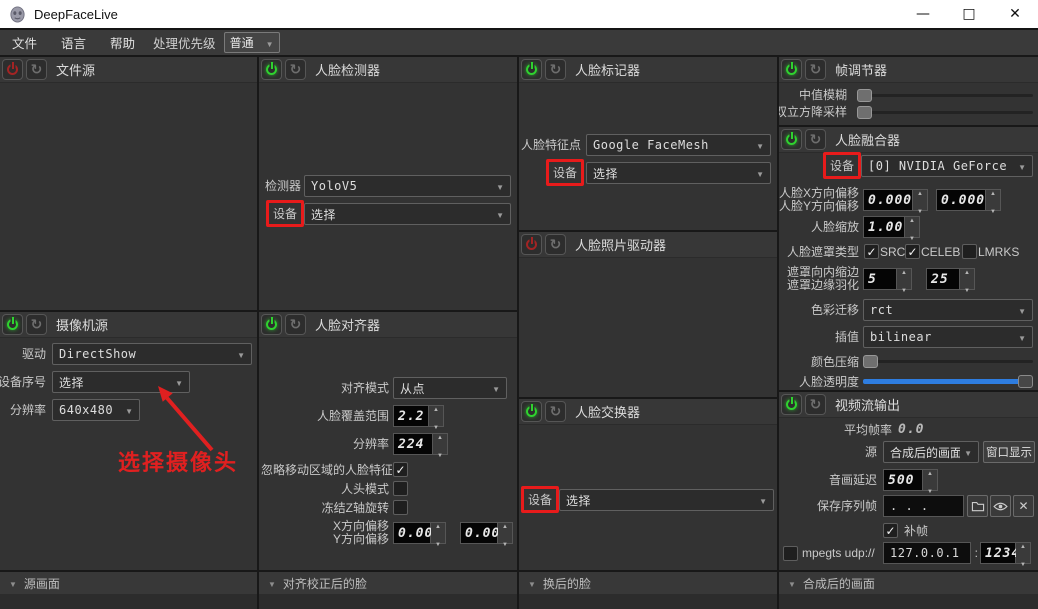 The image size is (1038, 609). I want to click on mask-erode-spinner: 5, so click(887, 279).